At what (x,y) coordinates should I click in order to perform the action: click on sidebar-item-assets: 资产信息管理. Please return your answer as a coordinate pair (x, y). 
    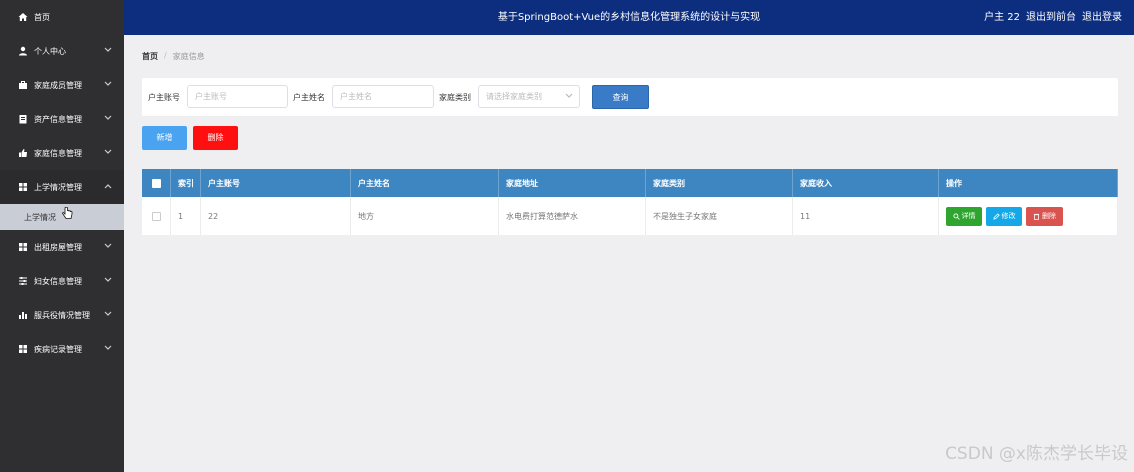
    Looking at the image, I should click on (62, 119).